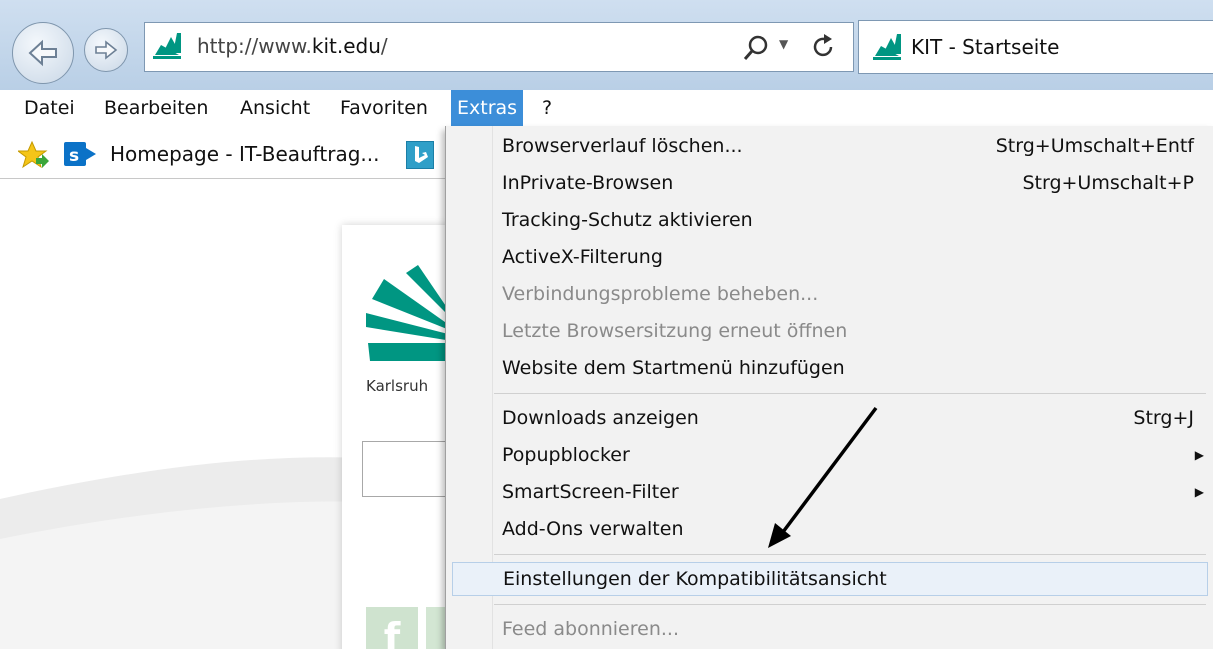 The width and height of the screenshot is (1213, 649). Describe the element at coordinates (829, 183) in the screenshot. I see `menu-item-inprivate: InPrivate-Browsen Strg+Umschalt+P` at that location.